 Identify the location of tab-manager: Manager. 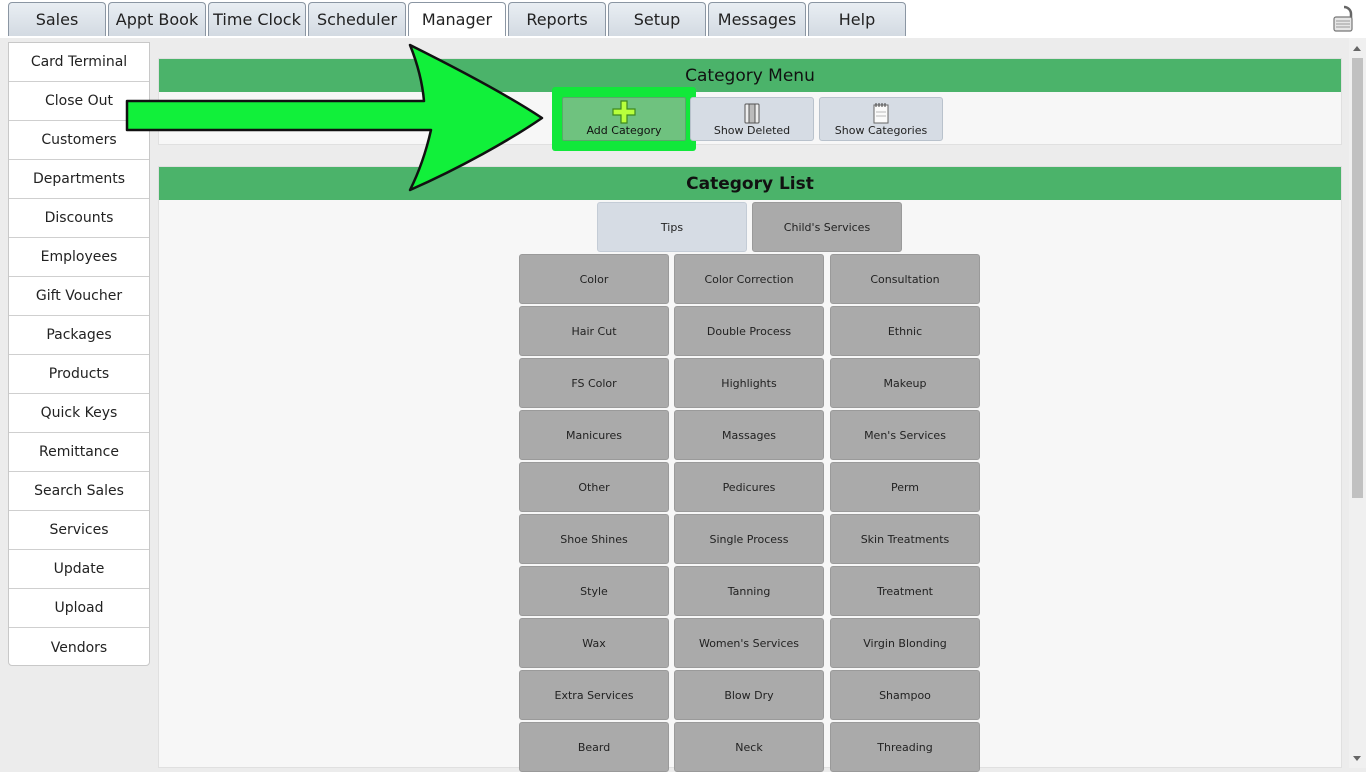
(457, 19).